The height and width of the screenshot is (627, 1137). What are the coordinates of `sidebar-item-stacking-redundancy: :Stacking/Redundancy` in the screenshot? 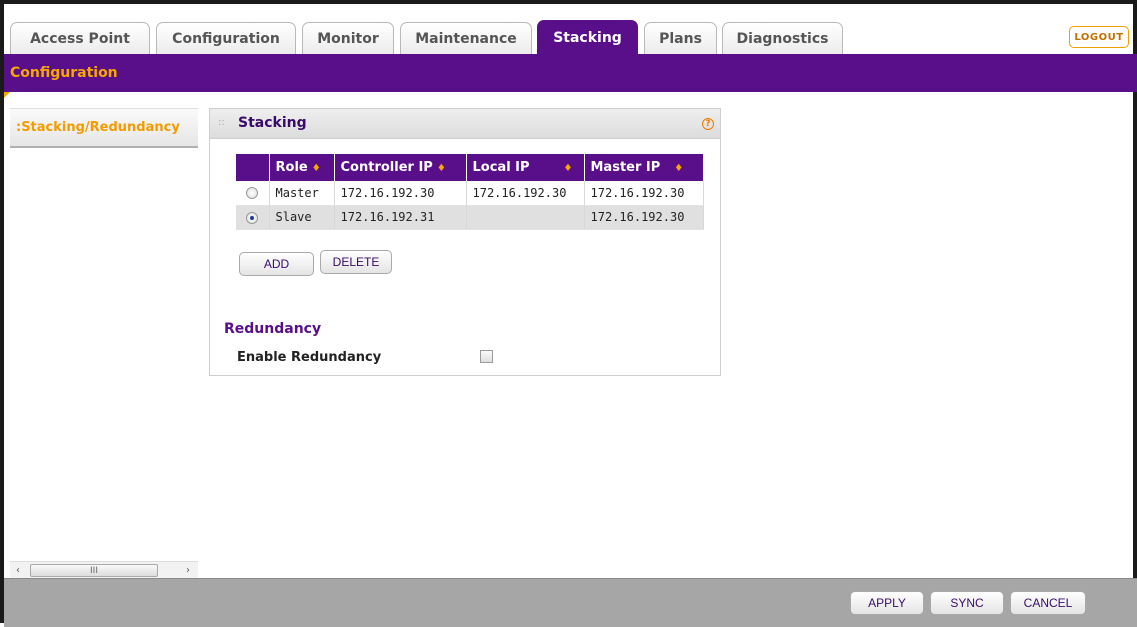 It's located at (104, 128).